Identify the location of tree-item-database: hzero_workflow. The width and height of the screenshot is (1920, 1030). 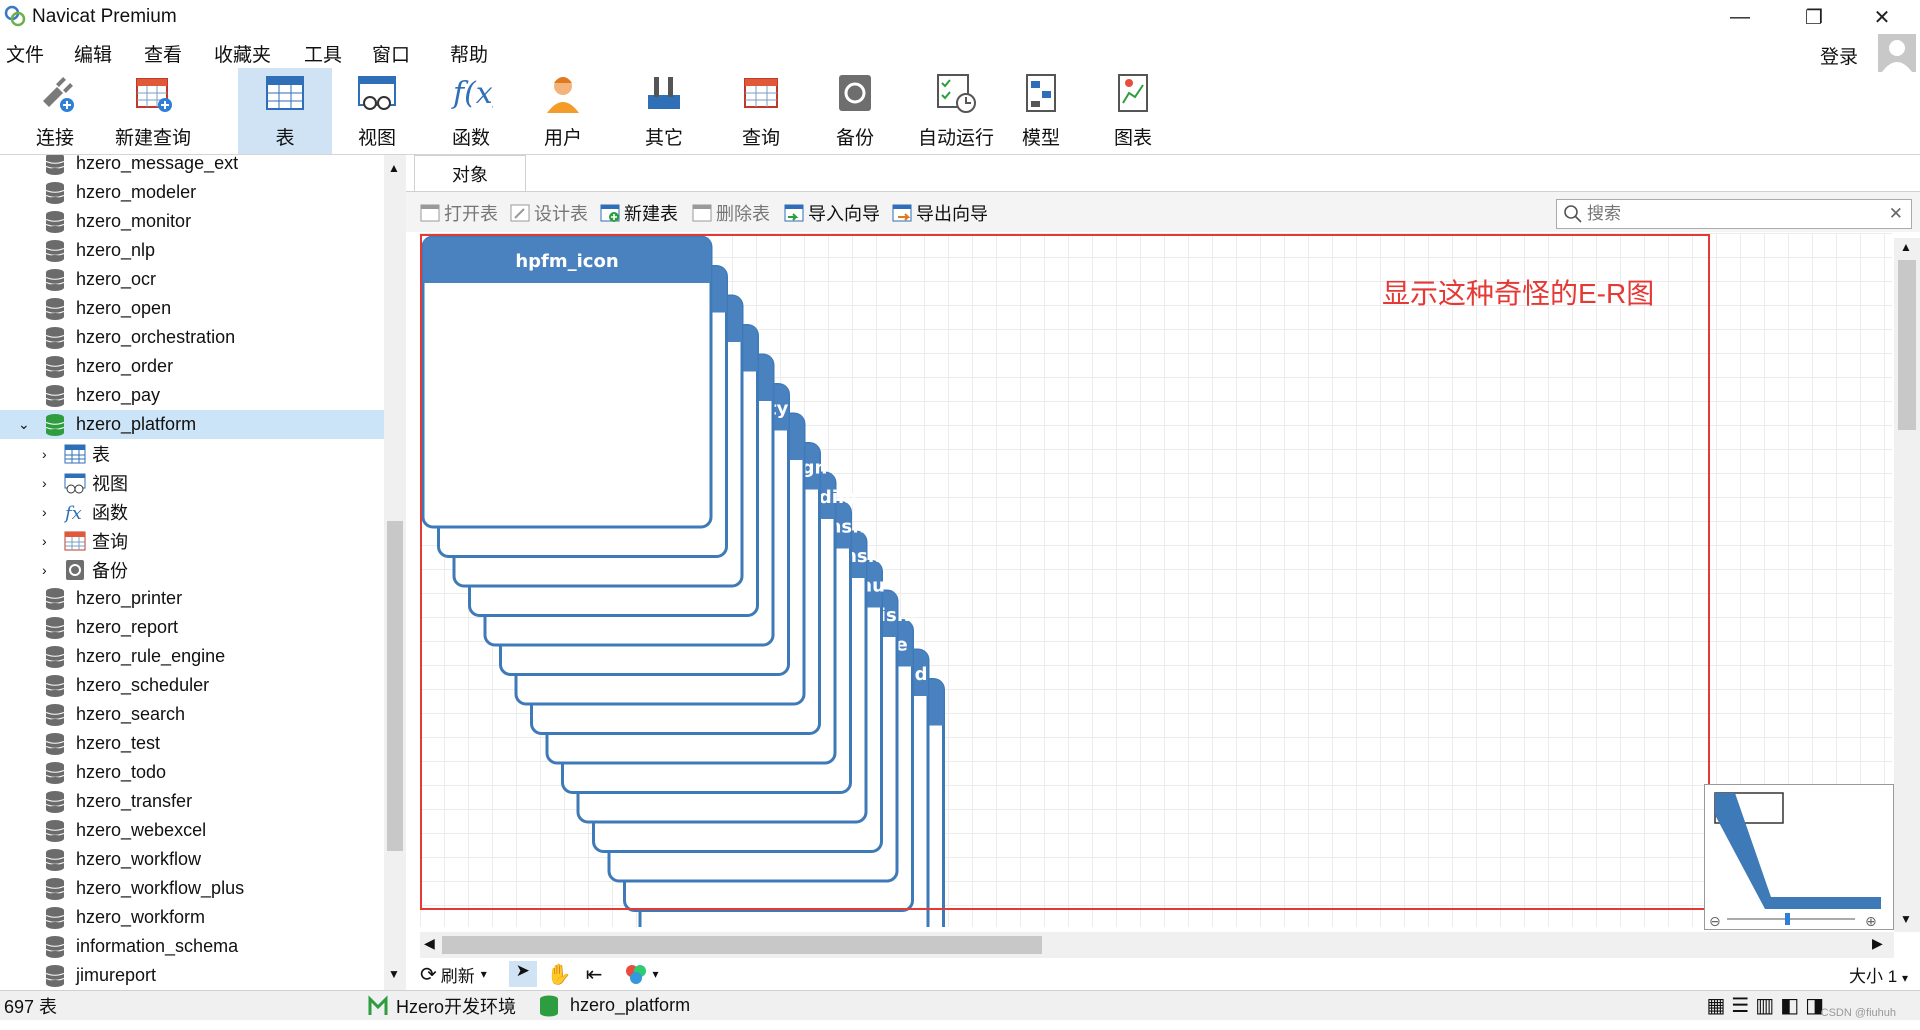
(192, 859).